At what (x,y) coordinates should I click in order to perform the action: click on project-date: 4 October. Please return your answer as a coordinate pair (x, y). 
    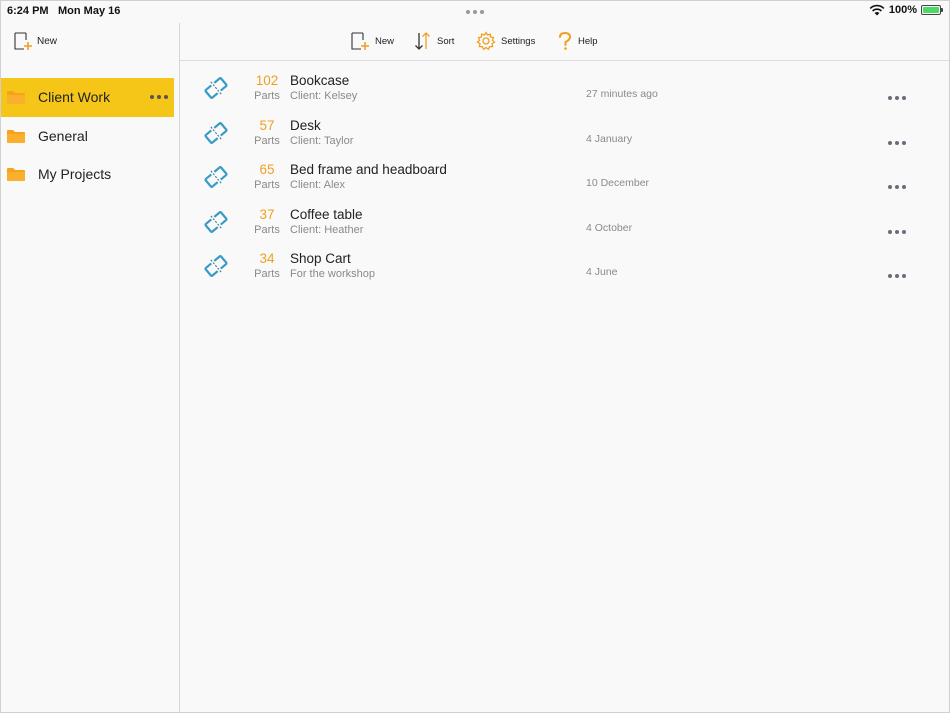
    Looking at the image, I should click on (609, 227).